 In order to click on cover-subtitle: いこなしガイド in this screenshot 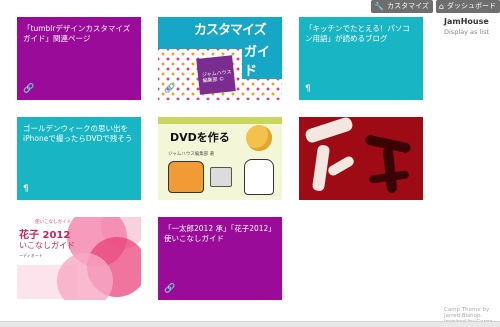, I will do `click(47, 245)`.